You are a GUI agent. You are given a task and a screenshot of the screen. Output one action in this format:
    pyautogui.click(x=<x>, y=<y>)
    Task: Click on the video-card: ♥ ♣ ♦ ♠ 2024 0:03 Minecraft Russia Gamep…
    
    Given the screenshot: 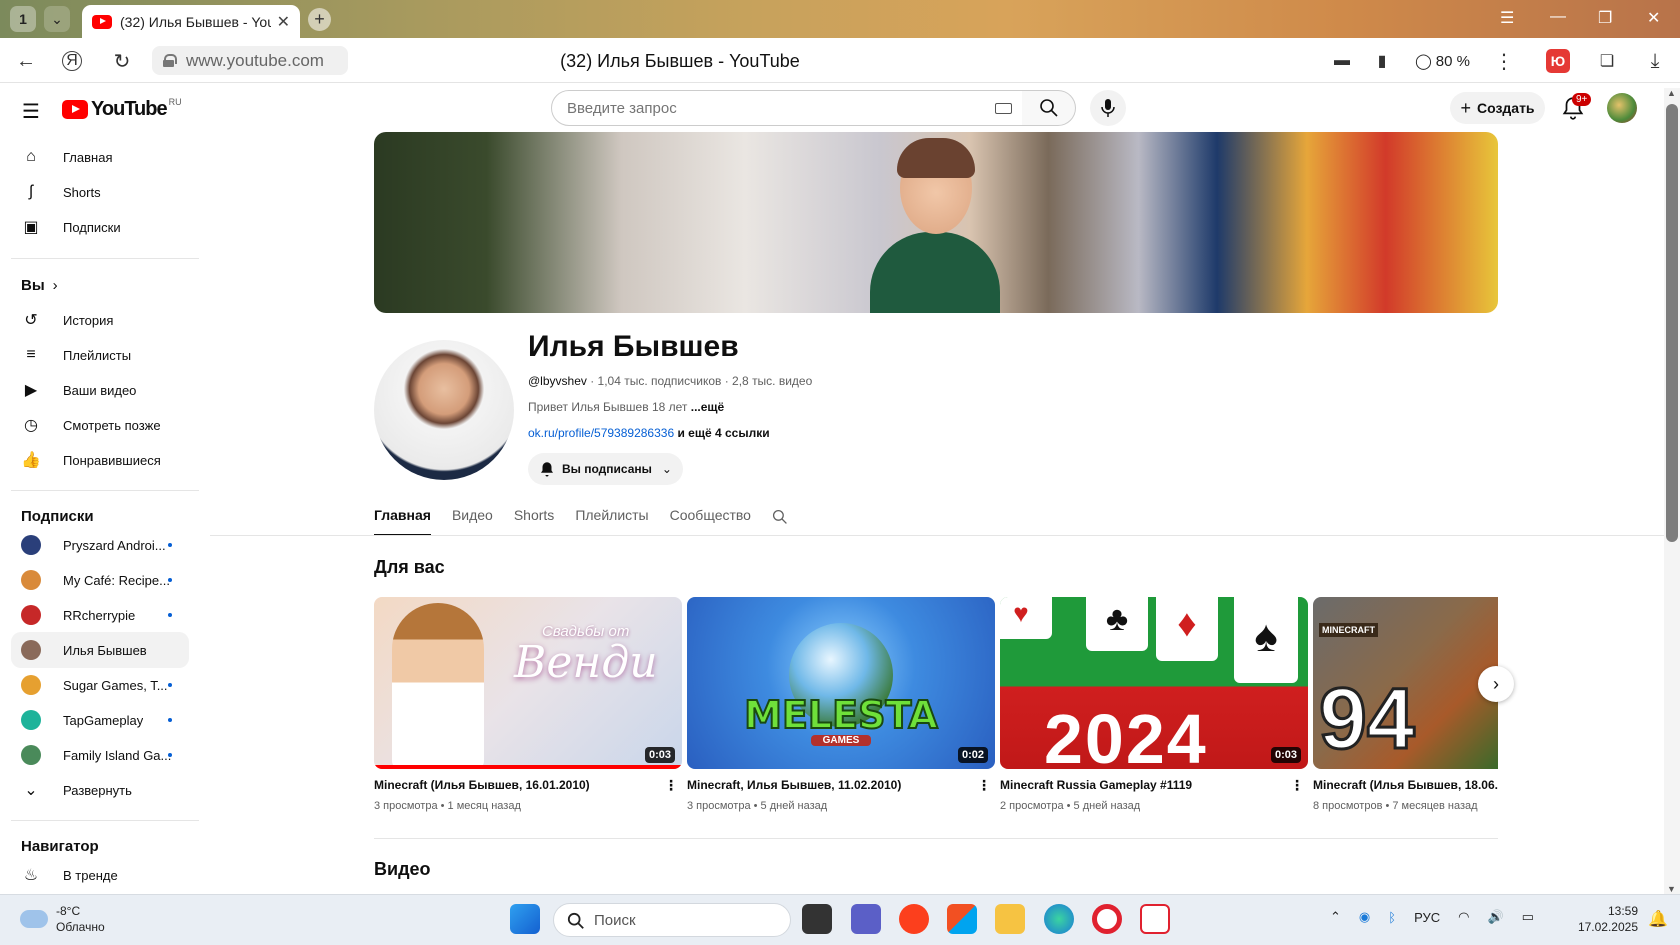 What is the action you would take?
    pyautogui.click(x=1154, y=704)
    